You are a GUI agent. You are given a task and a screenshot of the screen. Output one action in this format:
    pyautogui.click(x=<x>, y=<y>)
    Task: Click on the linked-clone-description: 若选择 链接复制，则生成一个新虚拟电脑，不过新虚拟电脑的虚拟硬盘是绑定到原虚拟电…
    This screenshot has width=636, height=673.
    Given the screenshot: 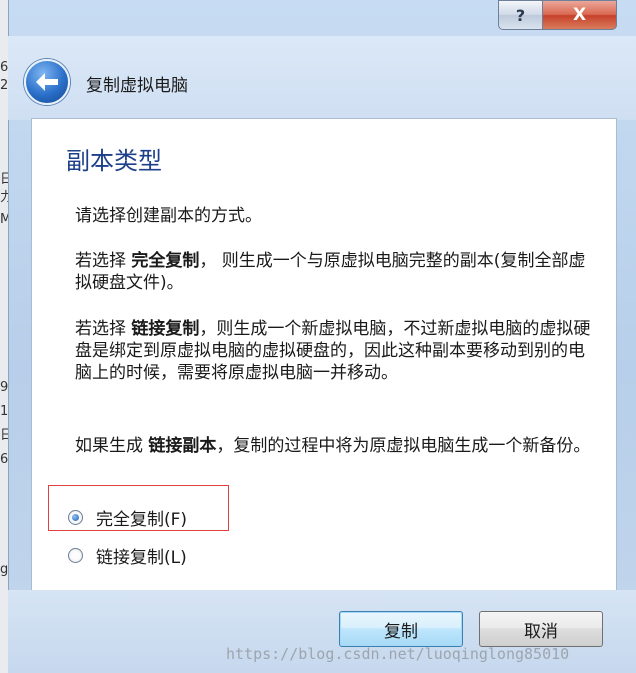 What is the action you would take?
    pyautogui.click(x=337, y=351)
    